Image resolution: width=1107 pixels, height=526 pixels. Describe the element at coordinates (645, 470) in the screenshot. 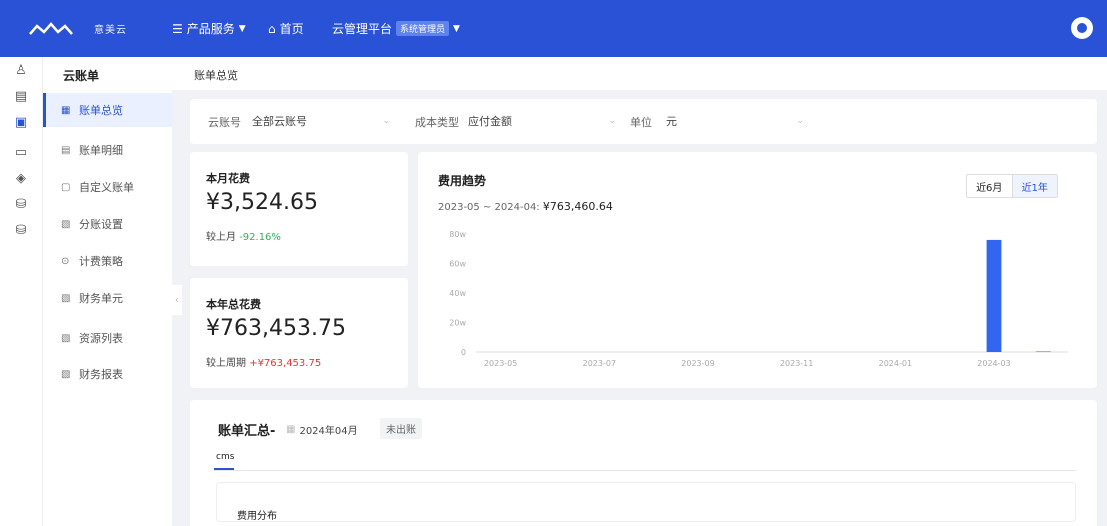

I see `tab-divider` at that location.